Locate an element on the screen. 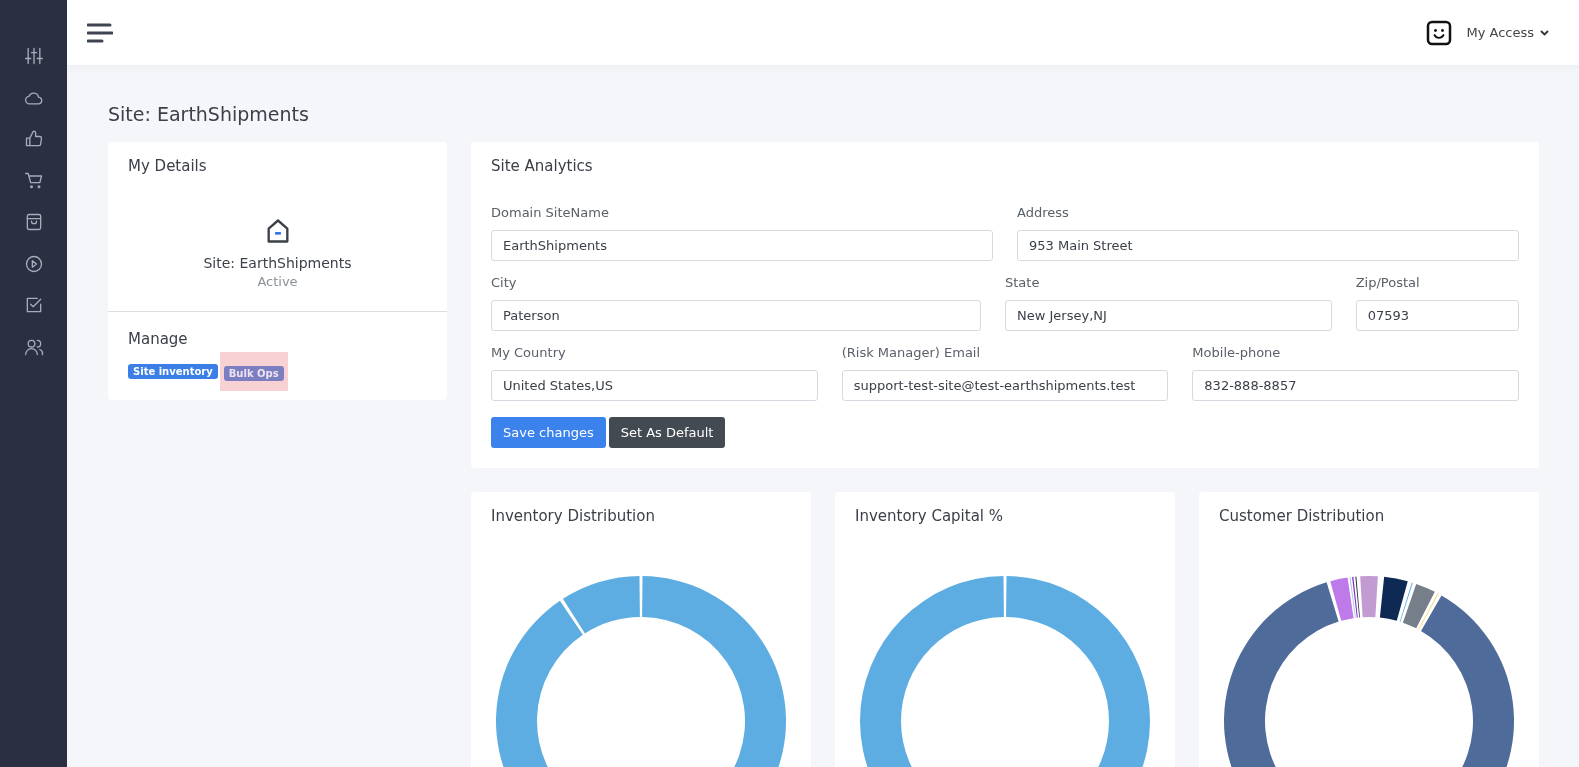 The height and width of the screenshot is (767, 1579). save-button: Save changes is located at coordinates (548, 432).